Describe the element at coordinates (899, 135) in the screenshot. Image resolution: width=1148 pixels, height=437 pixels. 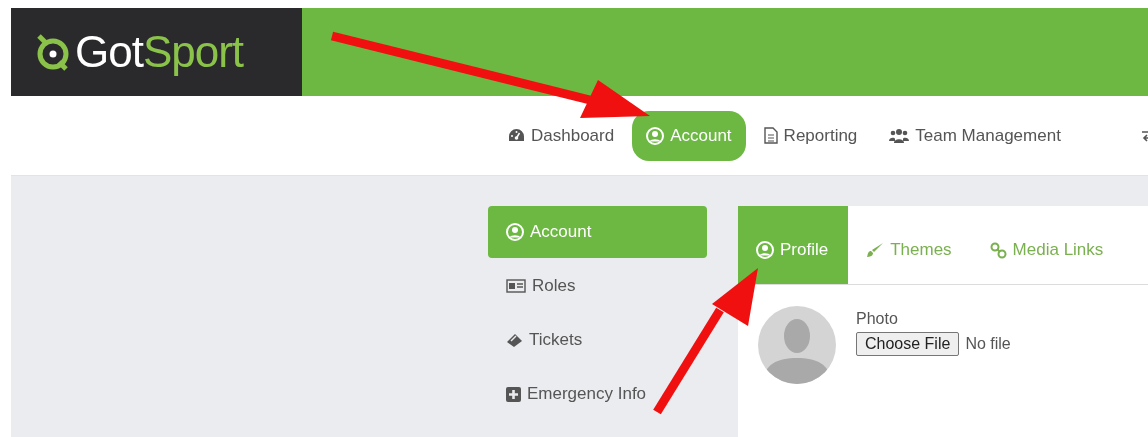
I see `users-icon` at that location.